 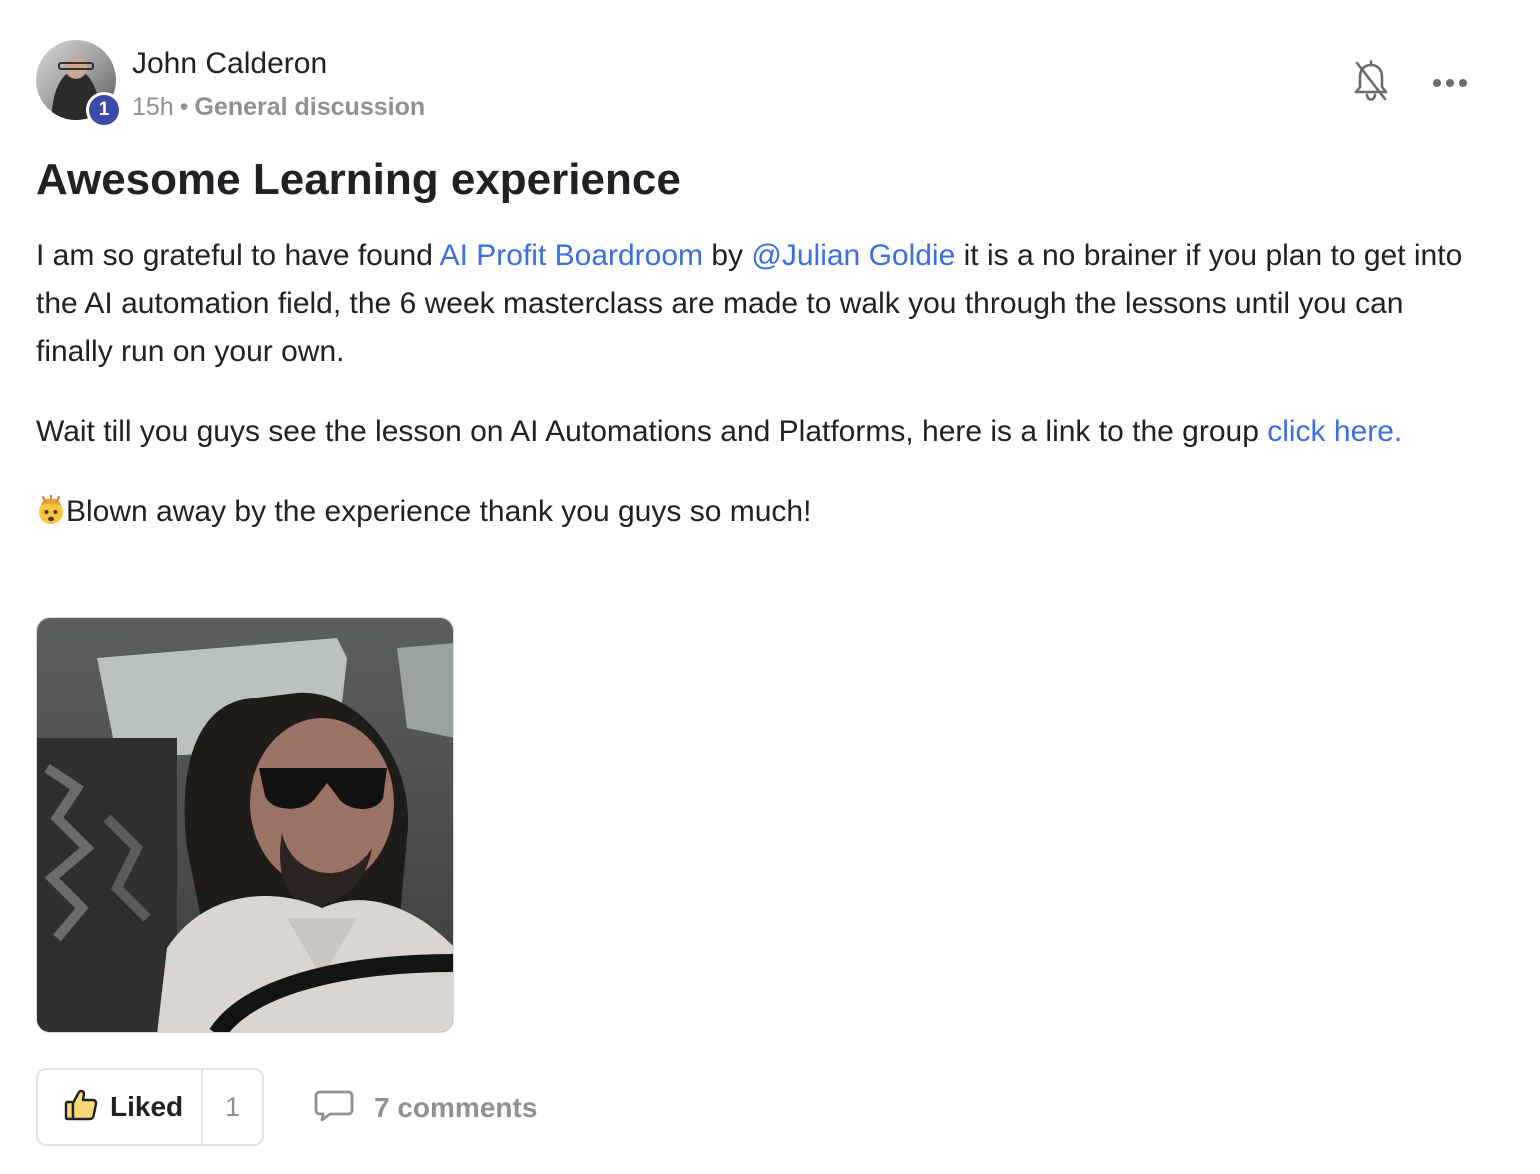 I want to click on gif-illustration, so click(x=245, y=825).